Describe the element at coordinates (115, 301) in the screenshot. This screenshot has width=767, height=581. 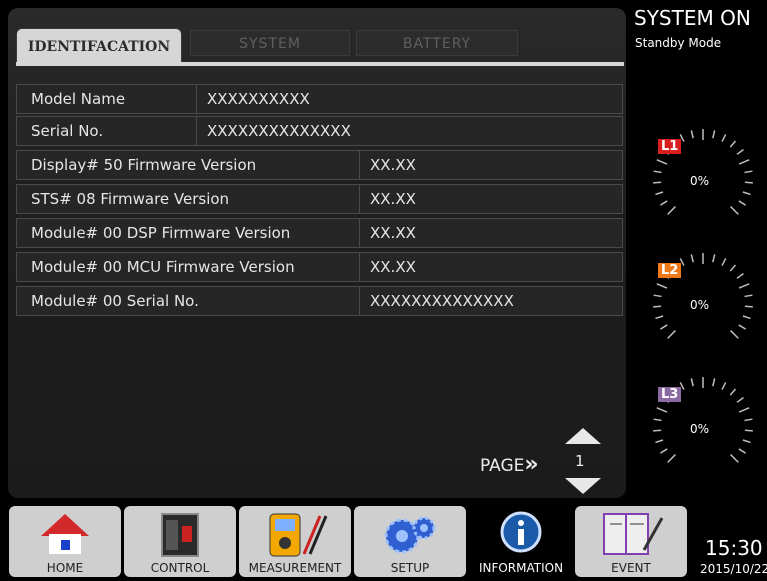
I see `row-label: Module# 00 Serial No.` at that location.